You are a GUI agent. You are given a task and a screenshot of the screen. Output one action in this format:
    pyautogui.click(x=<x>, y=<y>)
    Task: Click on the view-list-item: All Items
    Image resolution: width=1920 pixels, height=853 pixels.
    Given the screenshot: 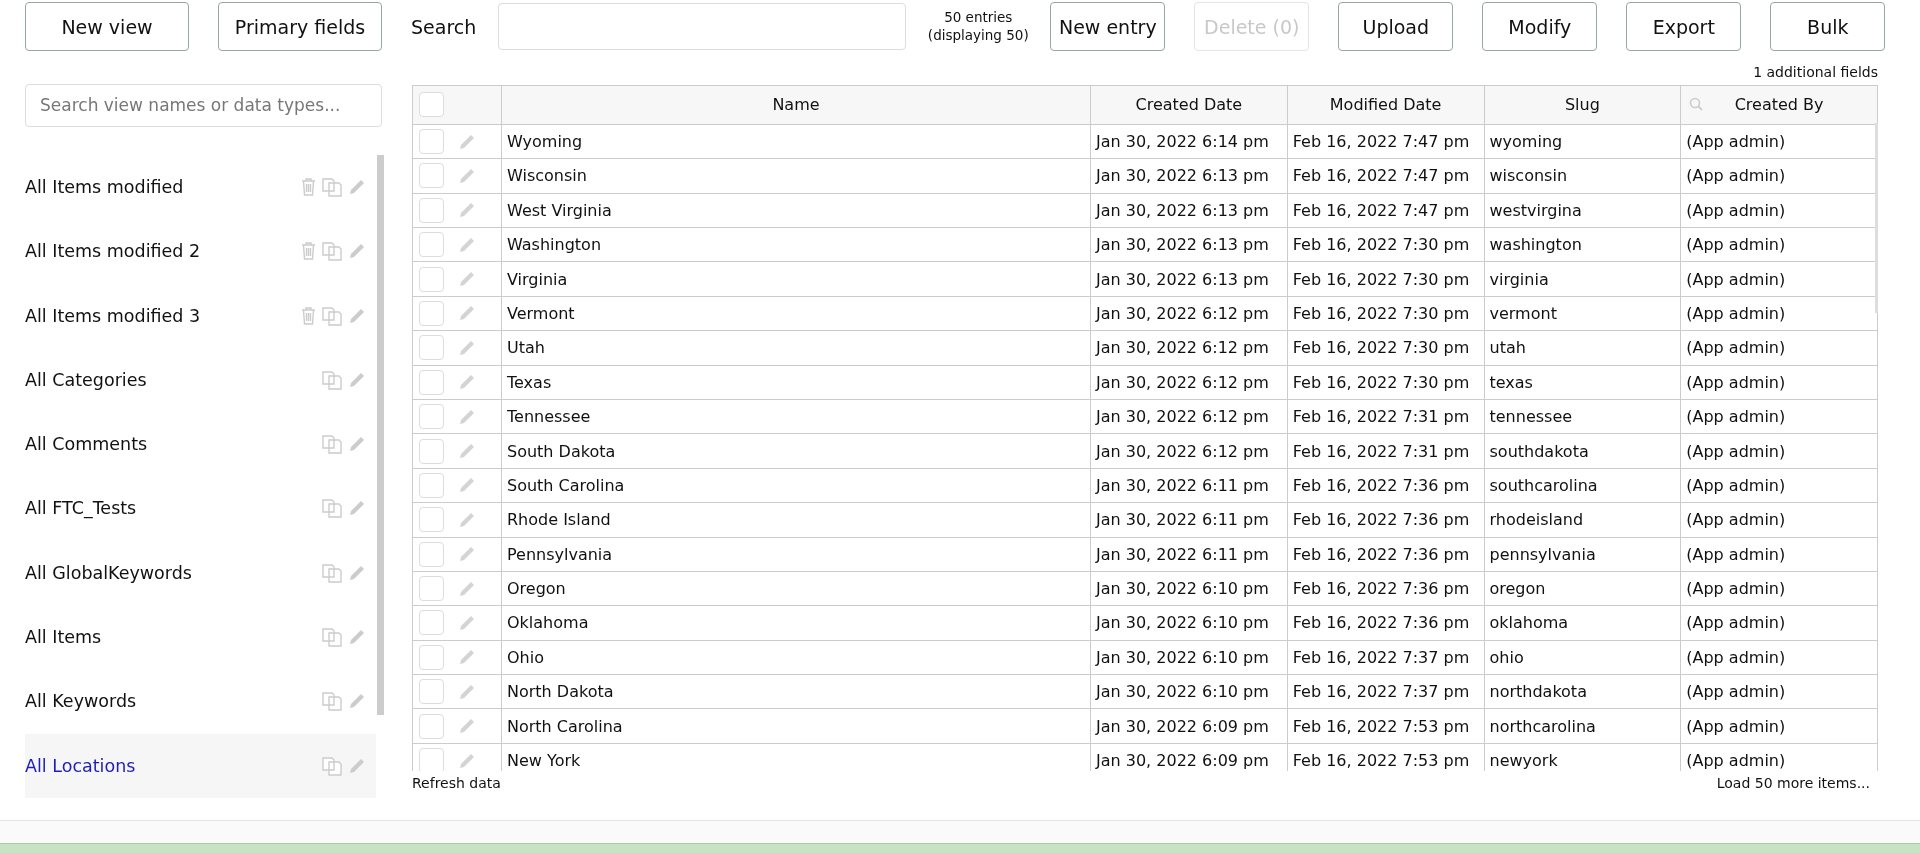 What is the action you would take?
    pyautogui.click(x=200, y=637)
    